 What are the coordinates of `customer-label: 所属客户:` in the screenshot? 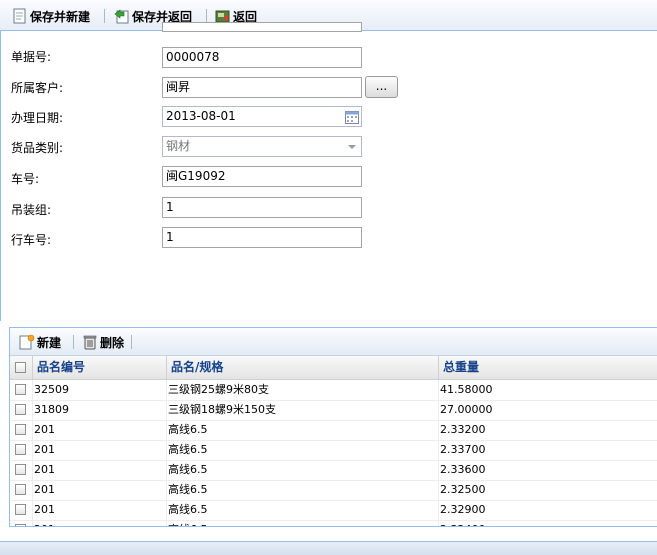 It's located at (37, 88).